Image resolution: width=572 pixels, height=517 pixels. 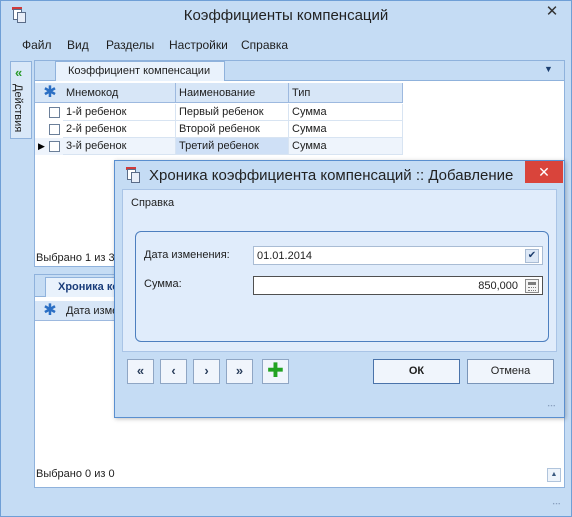 I want to click on table-row: 1-й ребенок Первый ребенок Сумма, so click(x=219, y=112).